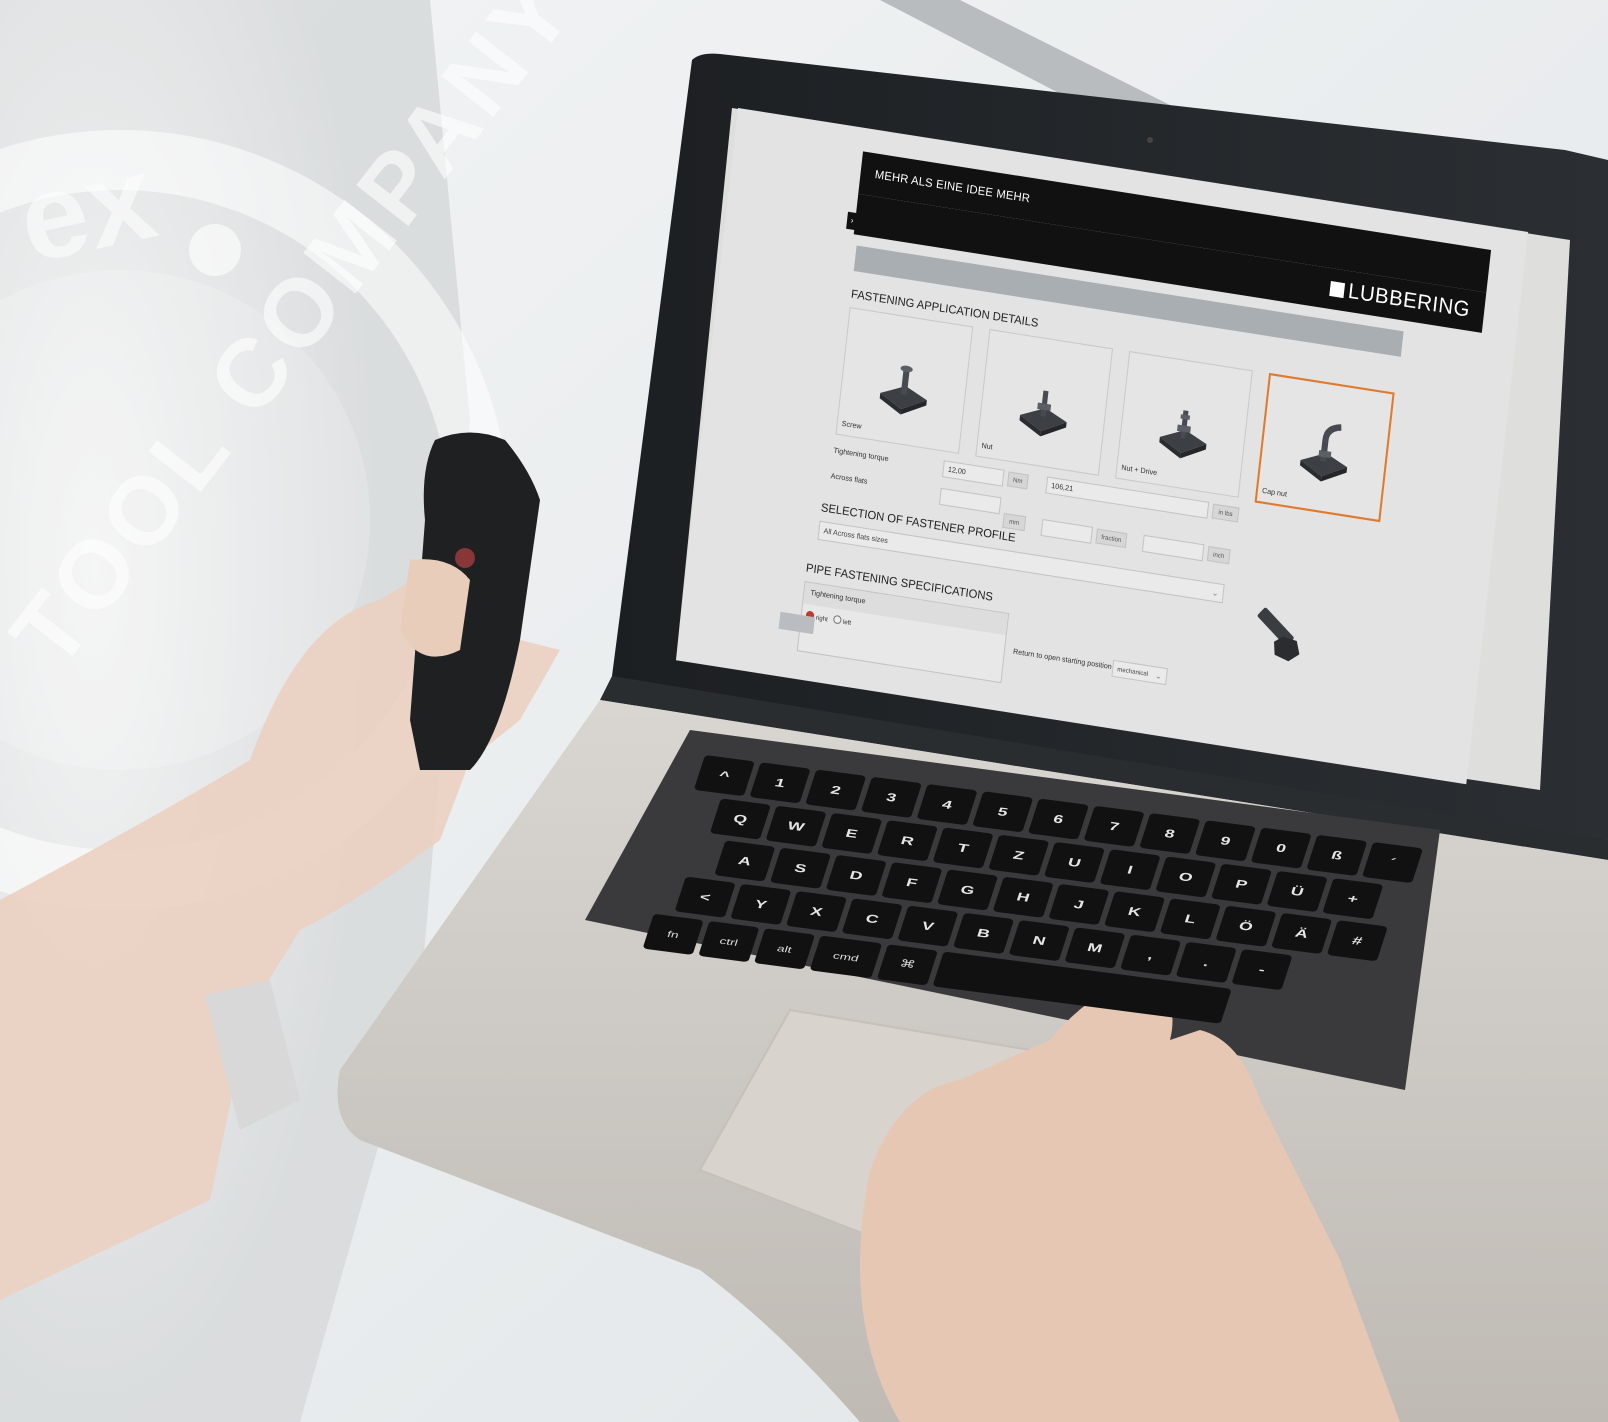  I want to click on key-q-0: Q, so click(740, 819).